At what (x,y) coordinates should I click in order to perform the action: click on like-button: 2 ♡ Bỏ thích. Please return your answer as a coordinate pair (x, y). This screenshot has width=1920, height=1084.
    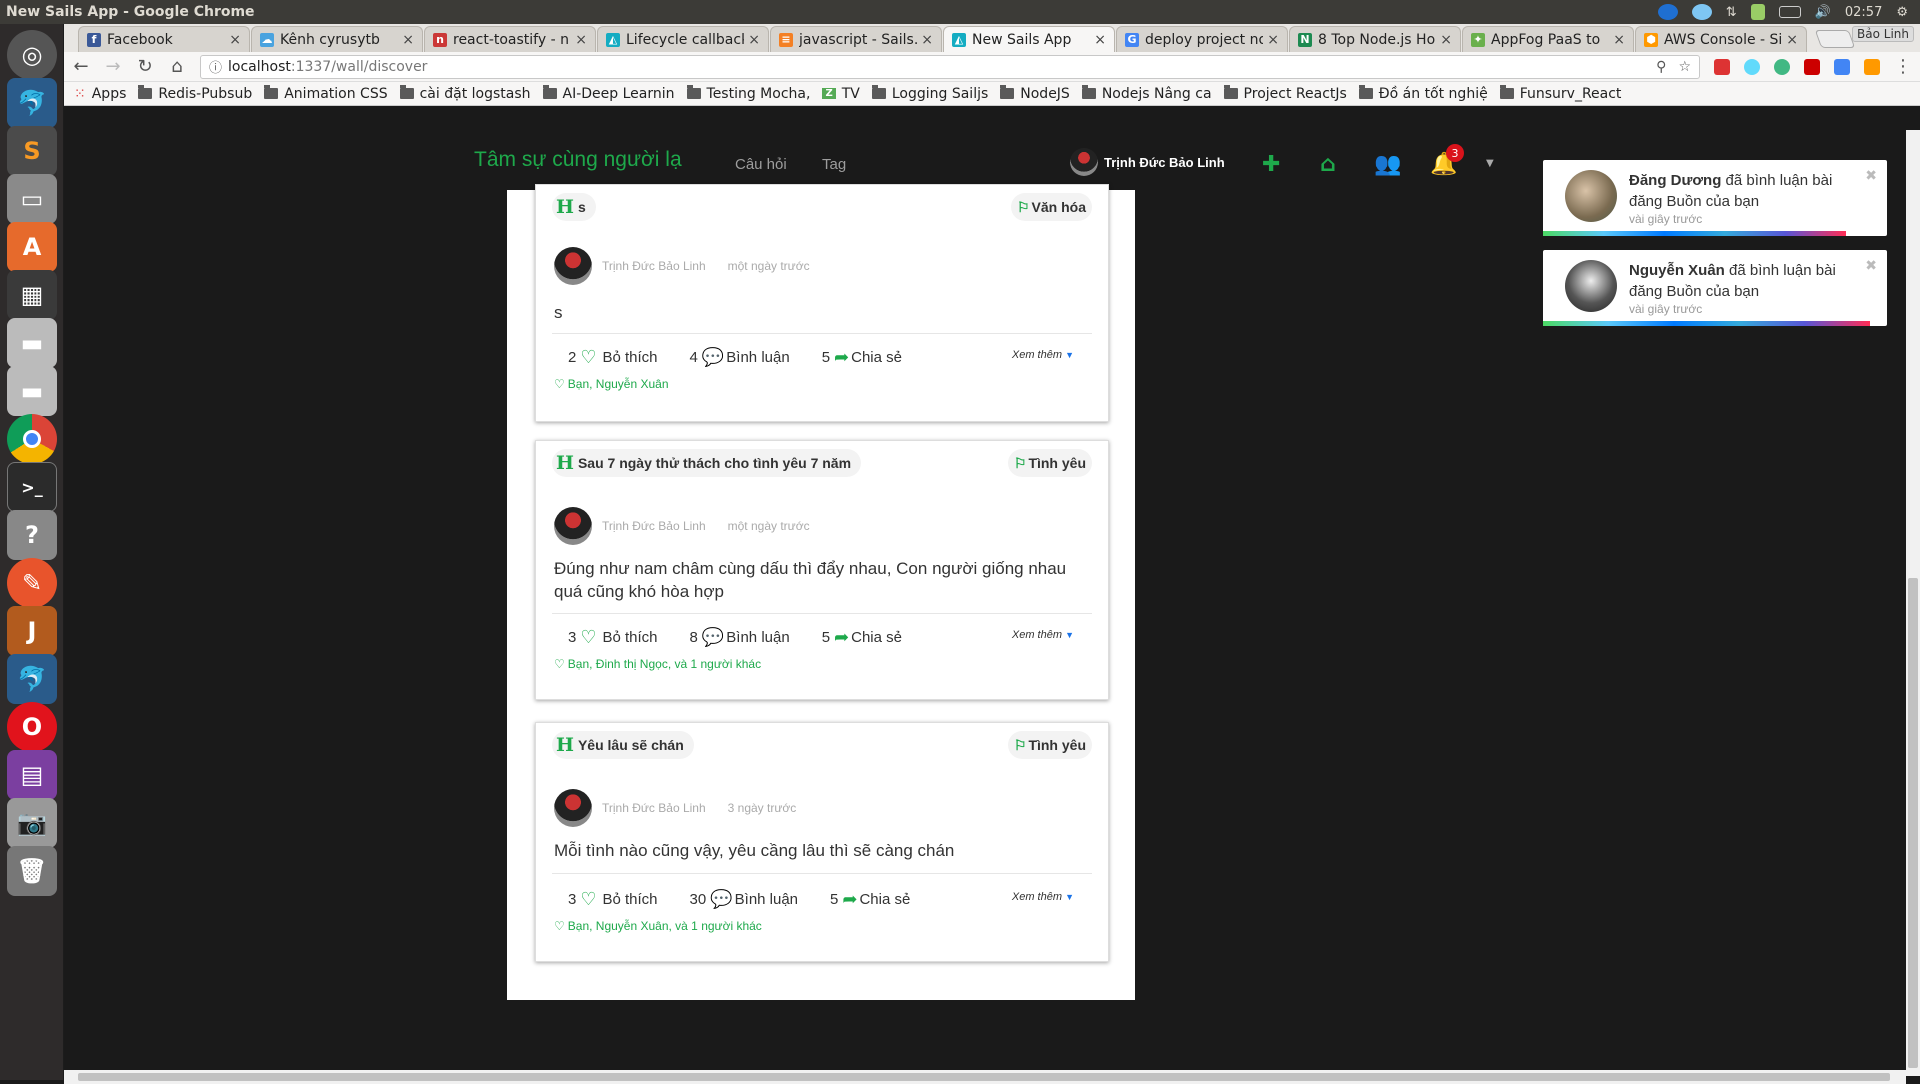
    Looking at the image, I should click on (613, 357).